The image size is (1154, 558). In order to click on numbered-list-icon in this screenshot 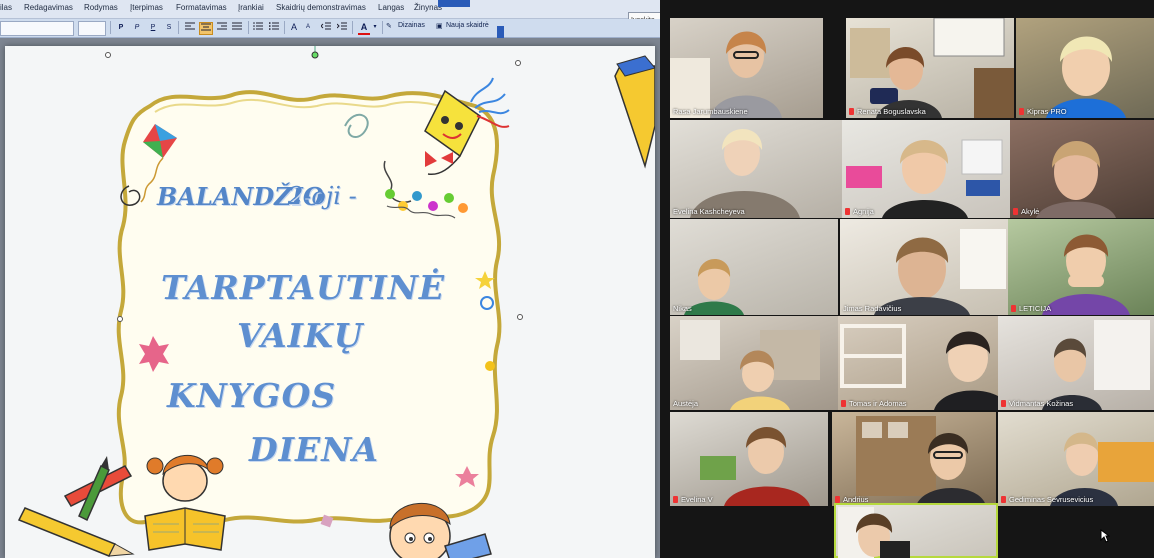, I will do `click(258, 27)`.